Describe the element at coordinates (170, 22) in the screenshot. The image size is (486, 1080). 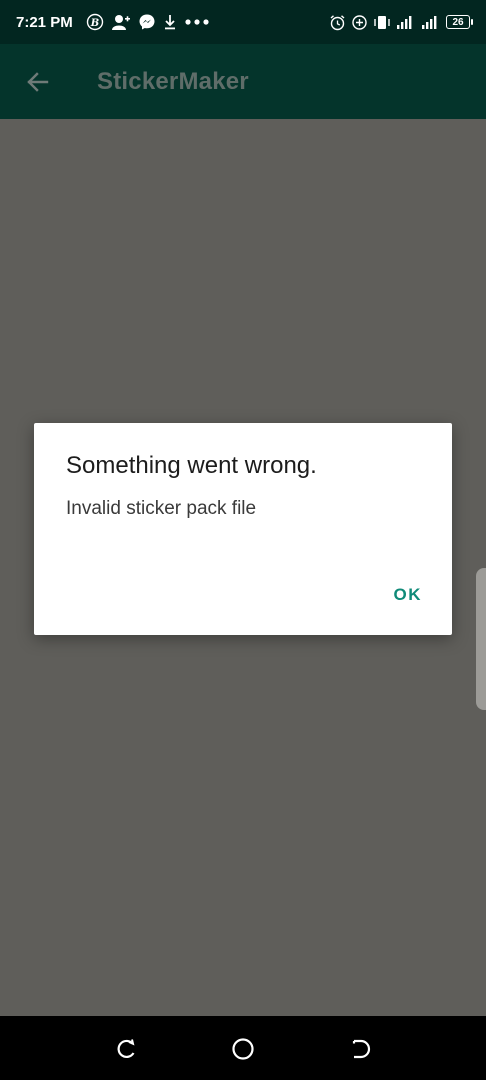
I see `download-icon` at that location.